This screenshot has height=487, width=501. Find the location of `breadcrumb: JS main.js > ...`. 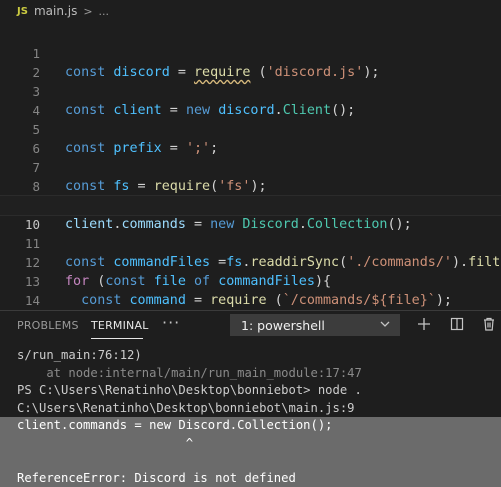

breadcrumb: JS main.js > ... is located at coordinates (250, 11).